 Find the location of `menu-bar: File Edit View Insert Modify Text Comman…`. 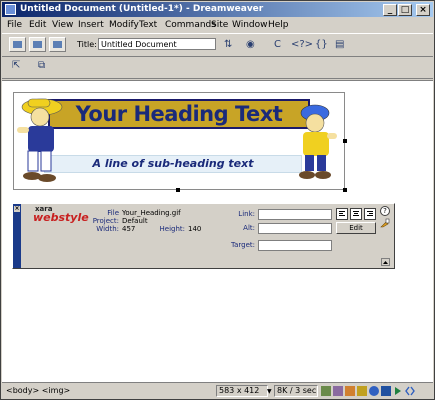

menu-bar: File Edit View Insert Modify Text Comman… is located at coordinates (217, 25).